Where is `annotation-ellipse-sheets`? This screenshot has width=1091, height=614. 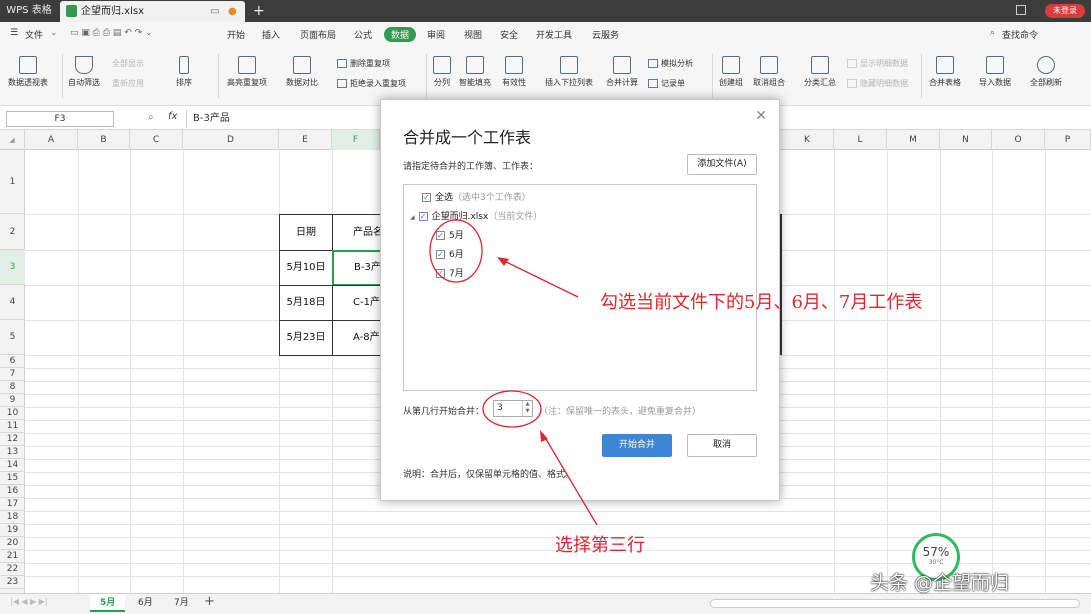 annotation-ellipse-sheets is located at coordinates (456, 251).